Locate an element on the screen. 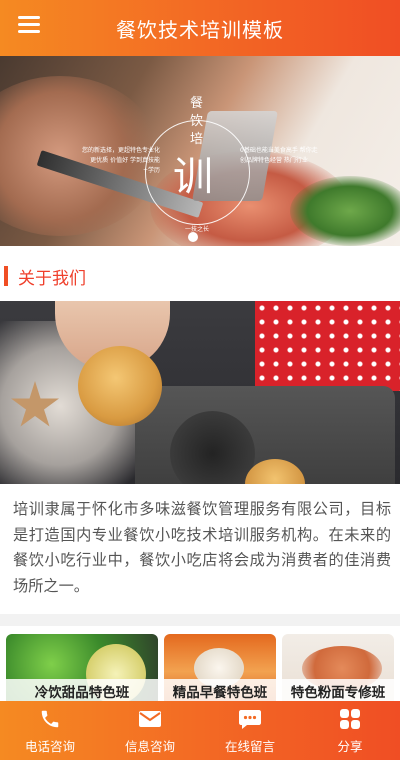 Image resolution: width=400 pixels, height=760 pixels. phone-icon is located at coordinates (50, 719).